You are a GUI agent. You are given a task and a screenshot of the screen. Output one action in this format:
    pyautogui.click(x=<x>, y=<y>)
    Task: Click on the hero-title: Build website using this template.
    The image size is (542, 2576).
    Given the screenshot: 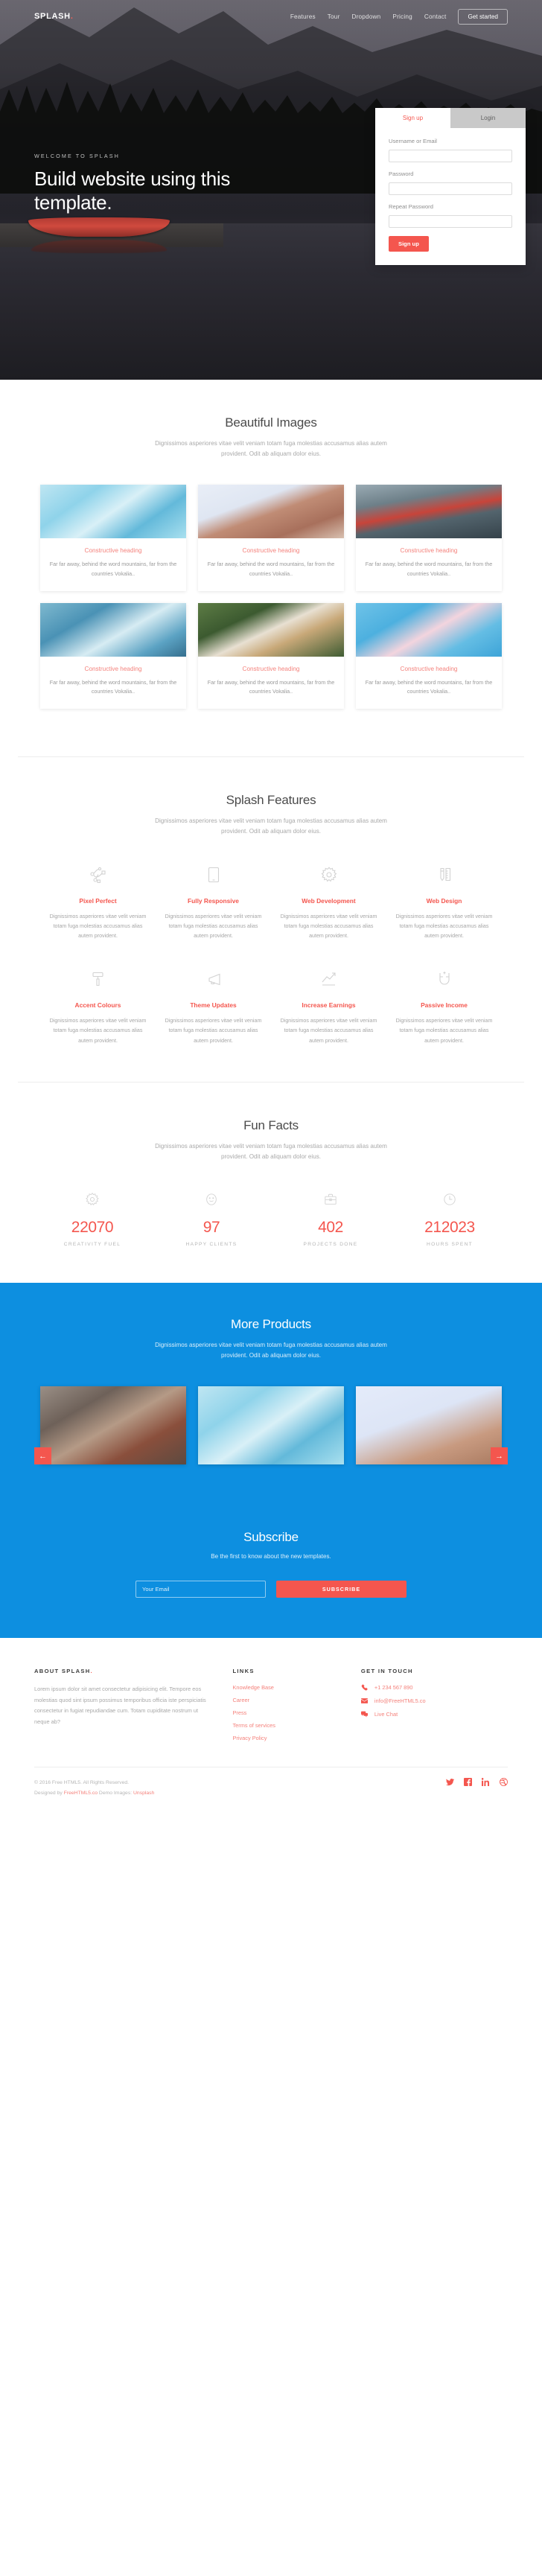 What is the action you would take?
    pyautogui.click(x=132, y=191)
    